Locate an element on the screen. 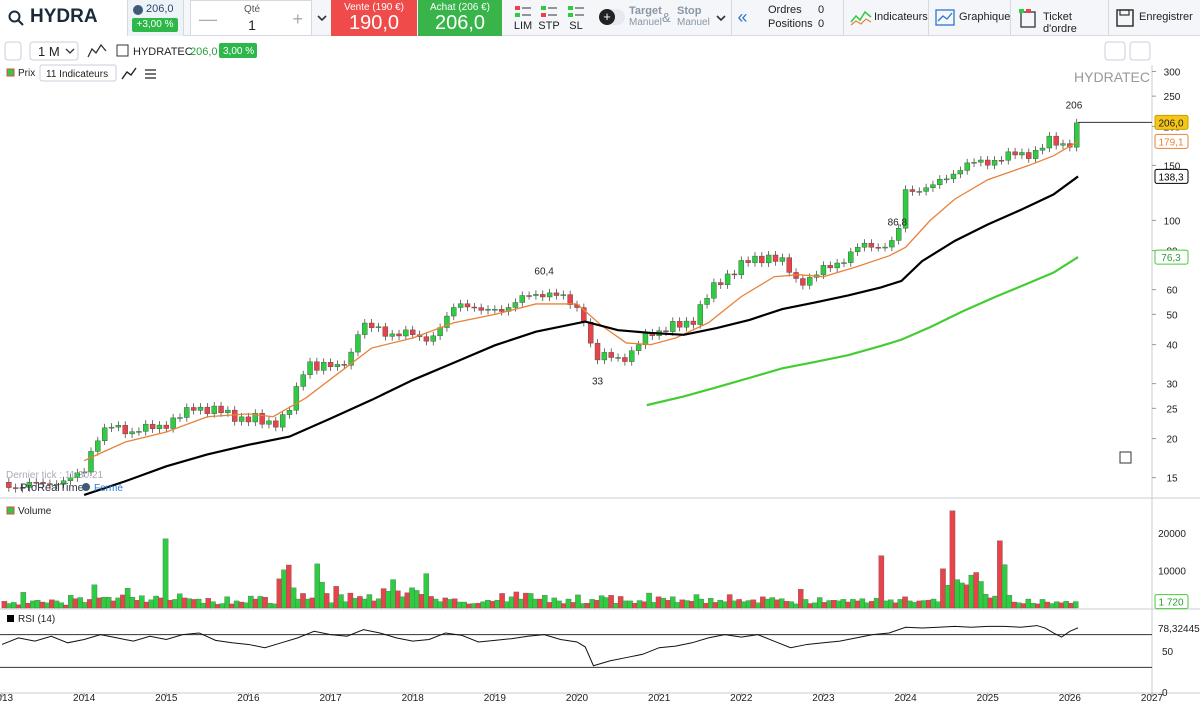 The width and height of the screenshot is (1200, 711). sell-button: Vente (190 €) 190,0 is located at coordinates (374, 18).